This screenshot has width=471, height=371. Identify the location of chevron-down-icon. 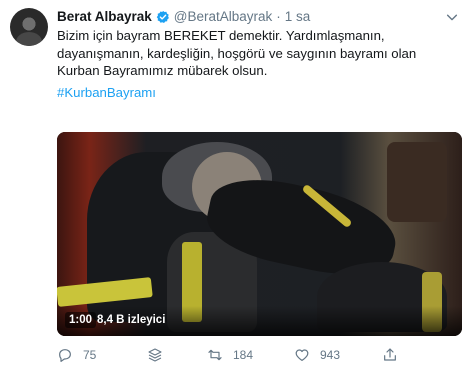
(452, 17).